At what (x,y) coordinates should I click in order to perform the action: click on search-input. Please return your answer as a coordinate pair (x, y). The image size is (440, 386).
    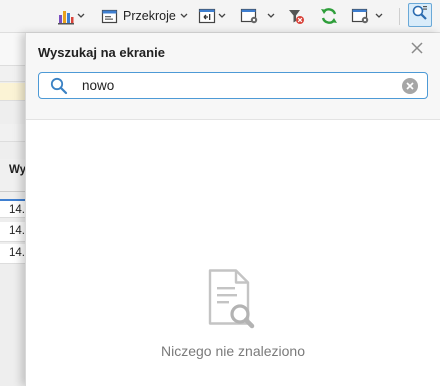
    Looking at the image, I should click on (232, 85).